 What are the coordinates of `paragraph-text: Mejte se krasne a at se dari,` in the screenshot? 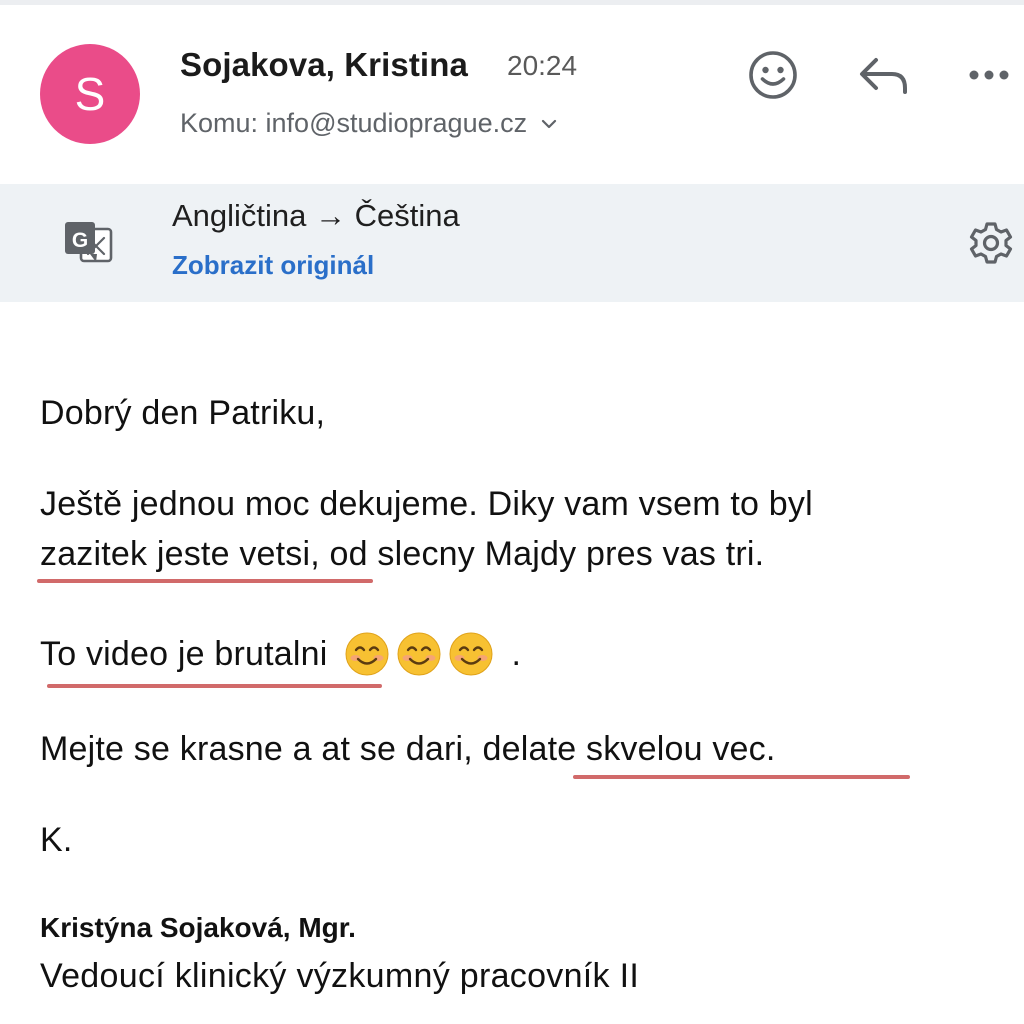 It's located at (261, 749).